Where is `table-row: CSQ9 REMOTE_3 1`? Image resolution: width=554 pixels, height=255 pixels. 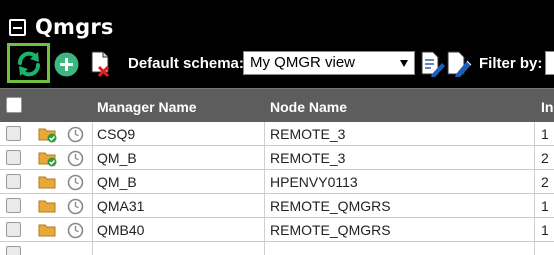 table-row: CSQ9 REMOTE_3 1 is located at coordinates (277, 134).